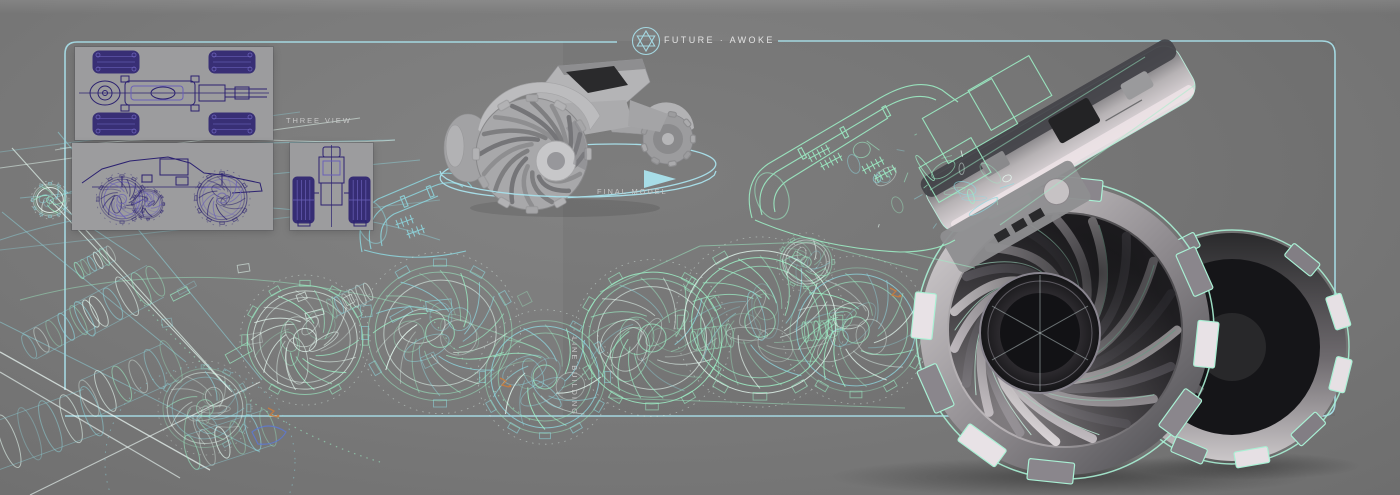 This screenshot has width=1400, height=495. Describe the element at coordinates (172, 191) in the screenshot. I see `side-view-blueprint-drawing` at that location.